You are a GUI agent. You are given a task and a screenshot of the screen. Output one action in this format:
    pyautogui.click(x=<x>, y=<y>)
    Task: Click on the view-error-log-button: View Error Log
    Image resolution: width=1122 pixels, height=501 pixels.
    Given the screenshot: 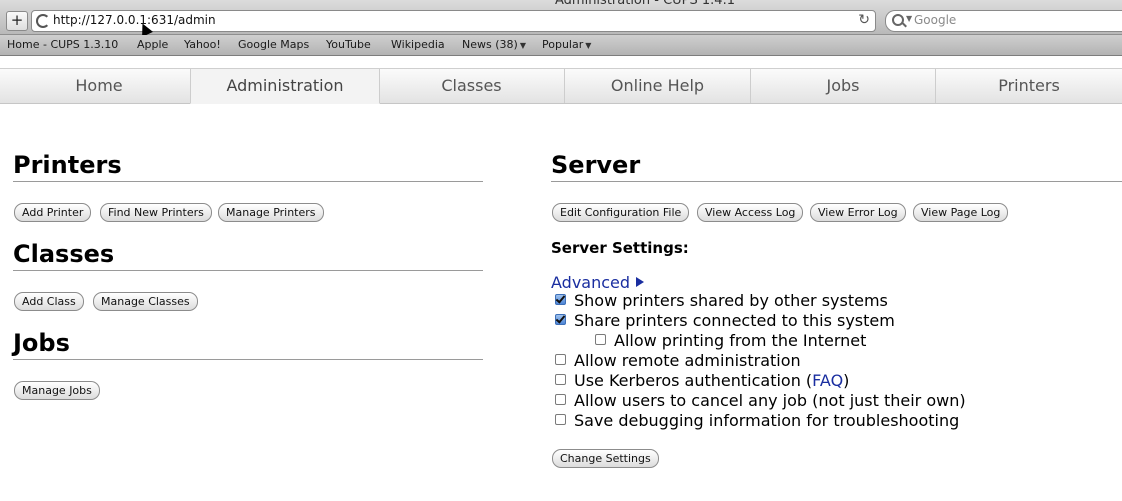 What is the action you would take?
    pyautogui.click(x=858, y=212)
    